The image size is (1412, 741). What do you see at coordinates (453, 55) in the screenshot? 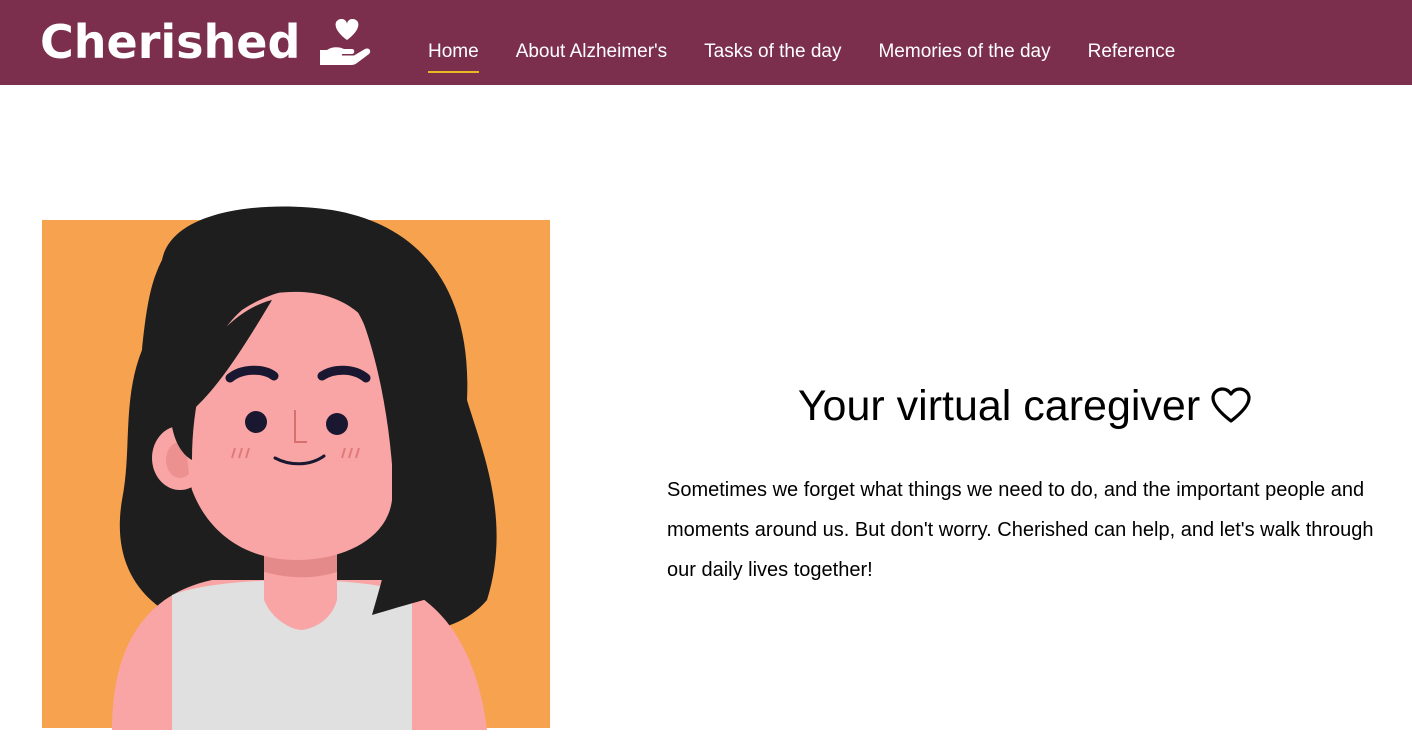
I see `nav-home: Home` at bounding box center [453, 55].